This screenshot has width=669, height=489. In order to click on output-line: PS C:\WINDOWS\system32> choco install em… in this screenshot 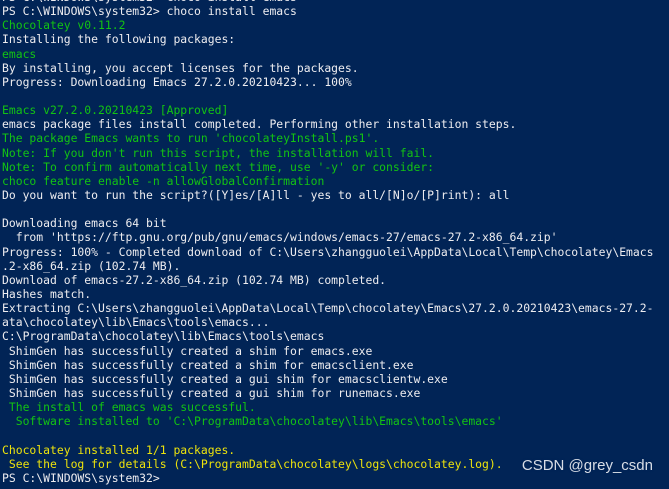, I will do `click(149, 11)`.